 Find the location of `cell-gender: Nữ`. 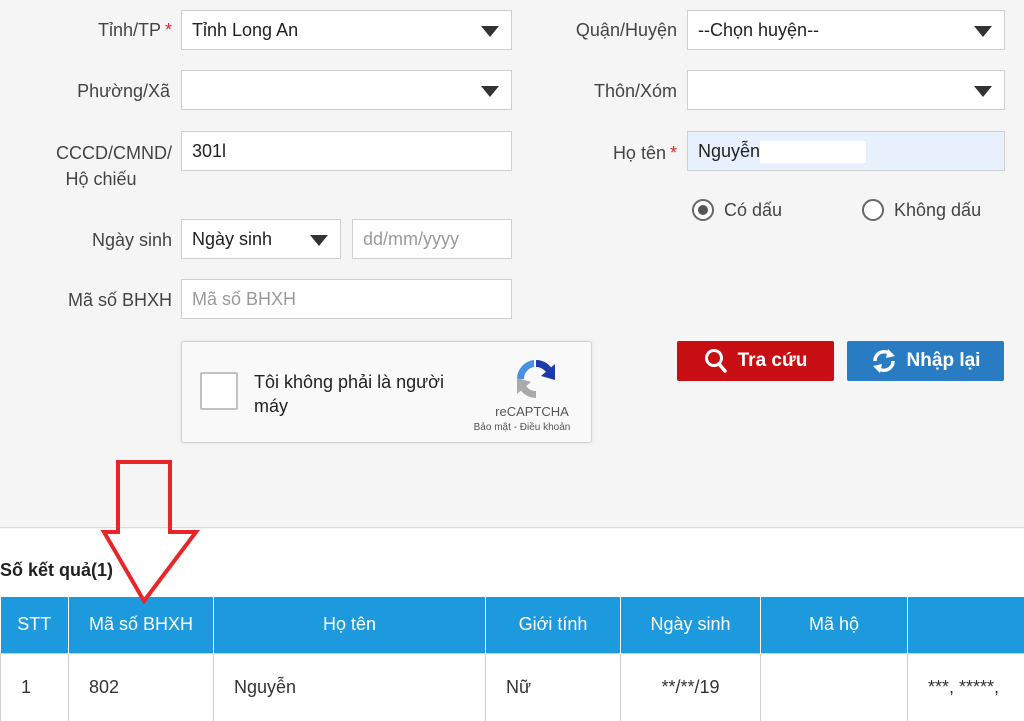

cell-gender: Nữ is located at coordinates (553, 686).